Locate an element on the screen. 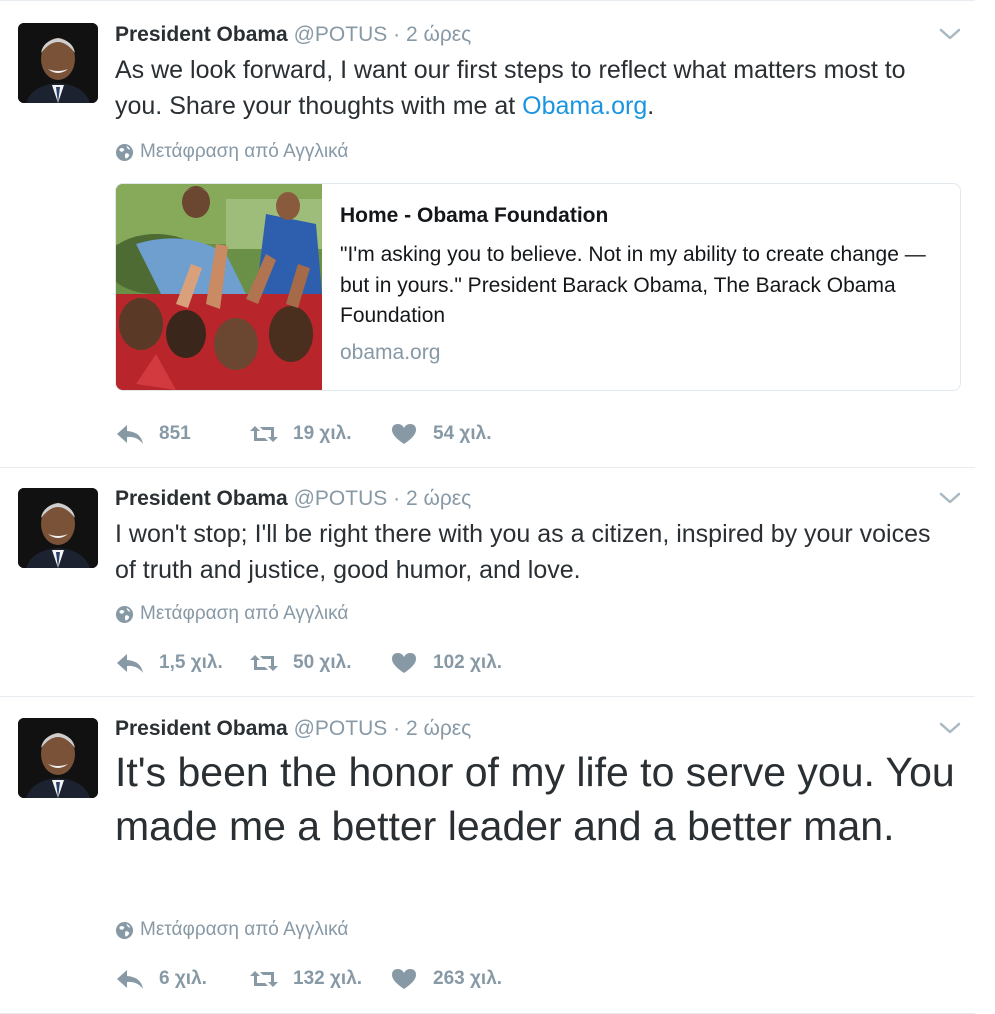 This screenshot has width=995, height=1014. like-button: 102 χιλ. is located at coordinates (445, 663).